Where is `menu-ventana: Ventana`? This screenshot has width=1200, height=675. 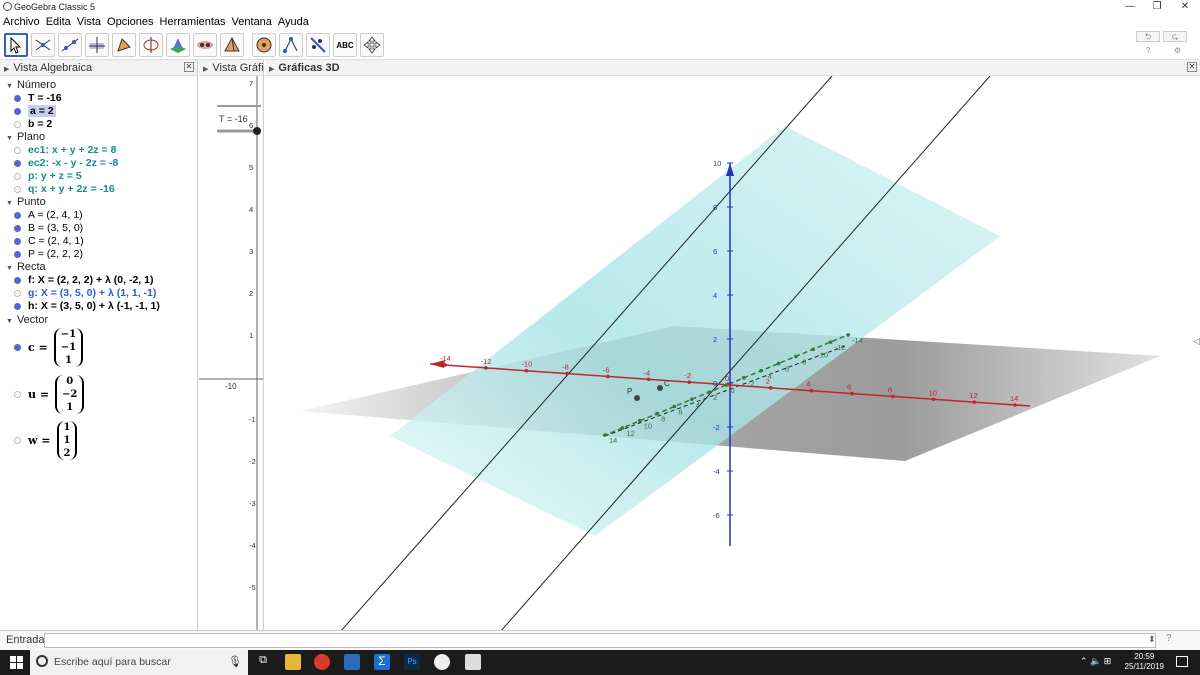 menu-ventana: Ventana is located at coordinates (252, 22).